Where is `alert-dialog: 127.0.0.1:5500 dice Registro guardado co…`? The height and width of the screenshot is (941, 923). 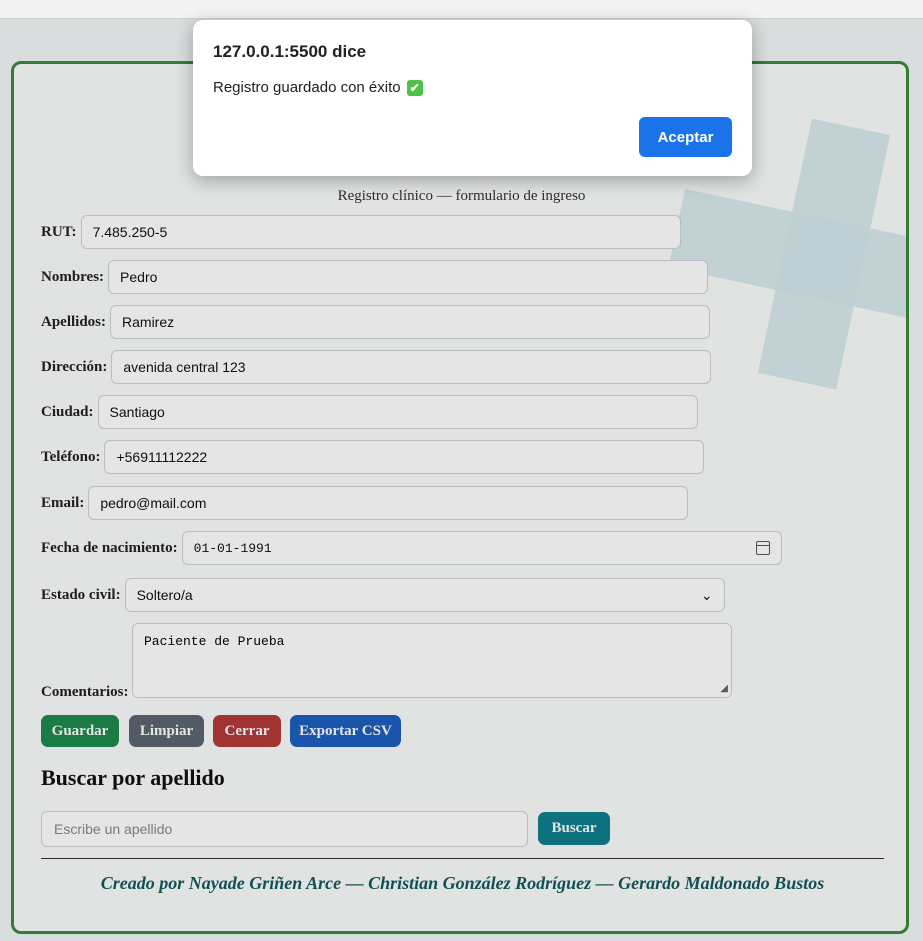
alert-dialog: 127.0.0.1:5500 dice Registro guardado co… is located at coordinates (472, 98).